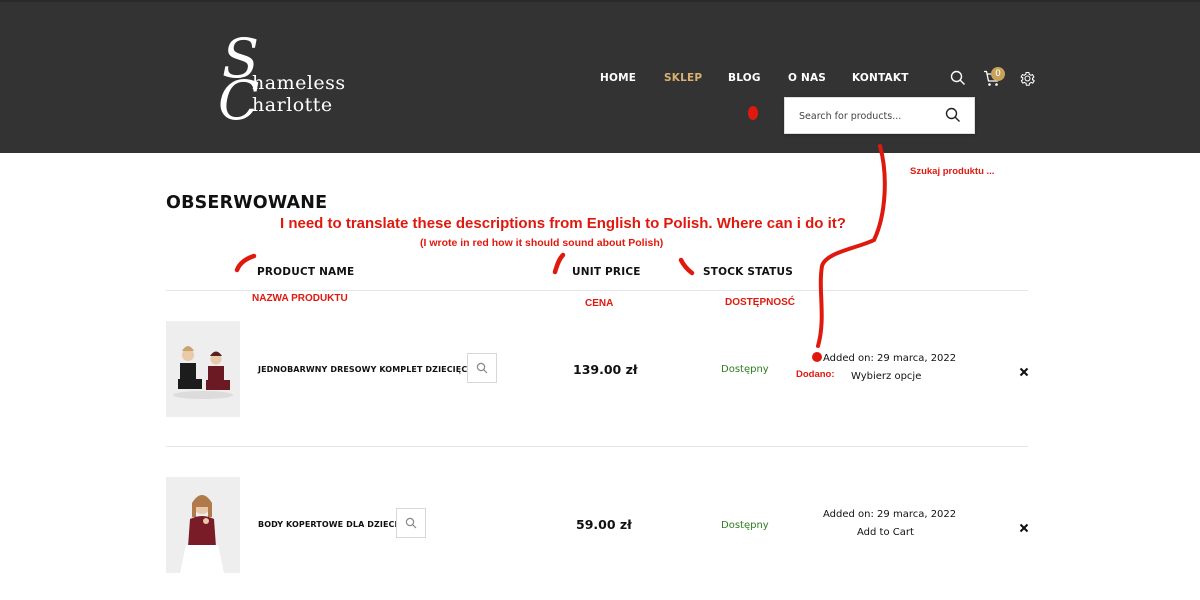 This screenshot has width=1200, height=600. I want to click on nav-item-o-nas: O NAS, so click(807, 78).